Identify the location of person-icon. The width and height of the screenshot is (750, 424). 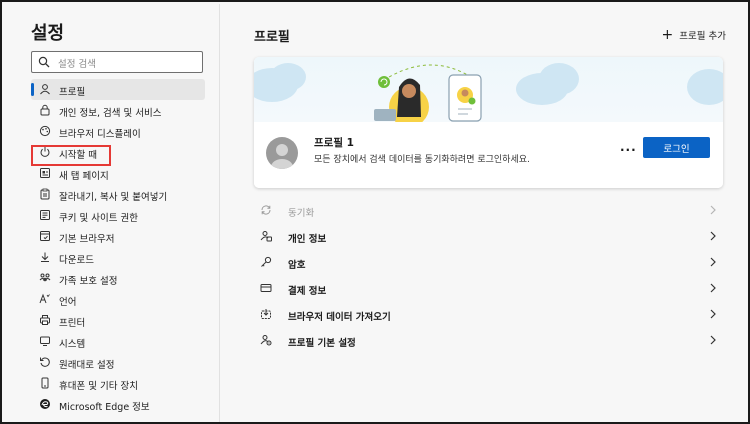
(45, 89).